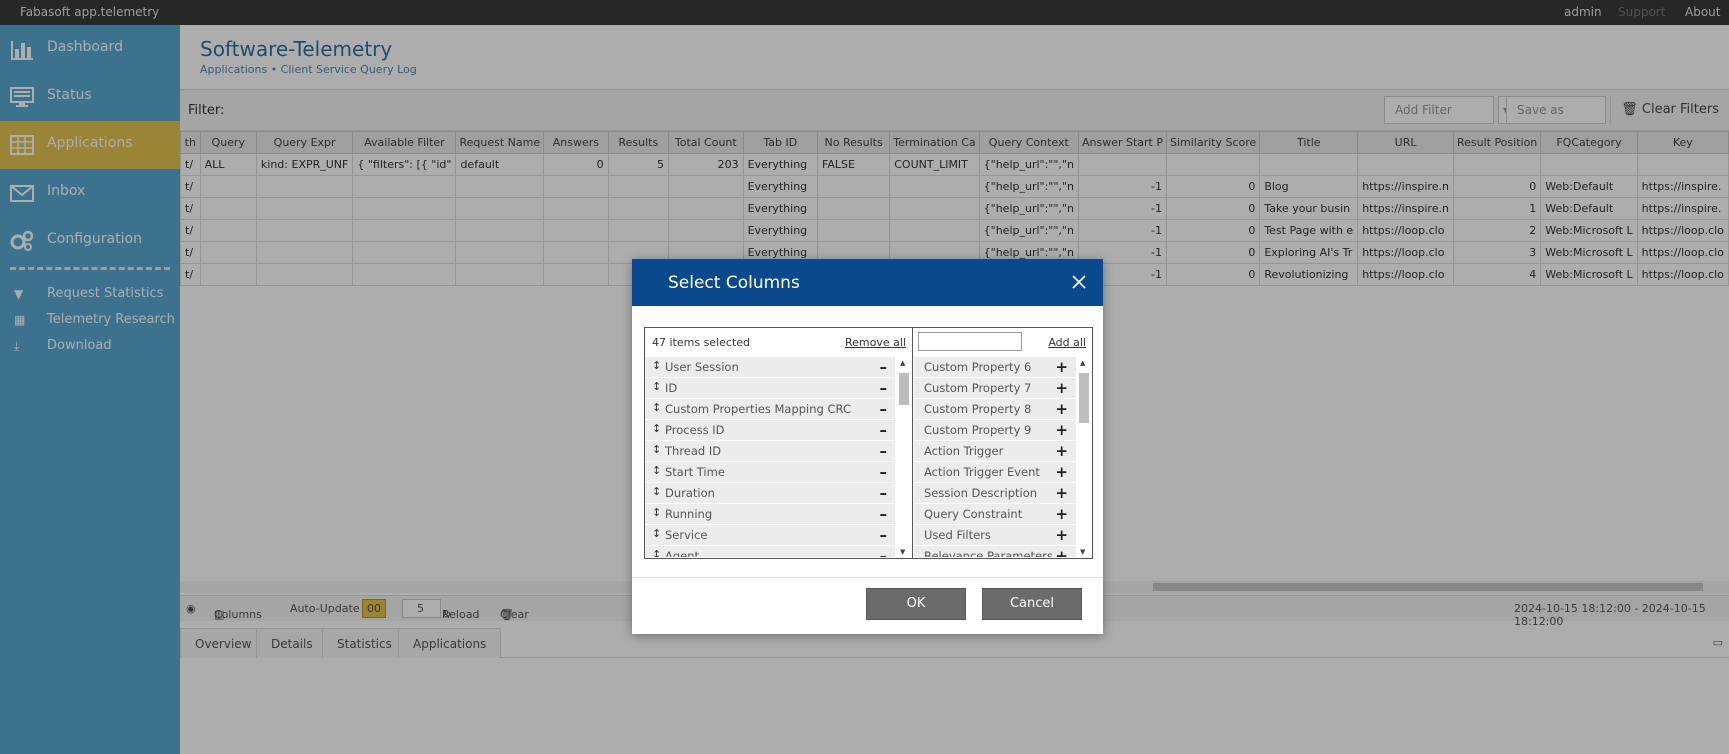  Describe the element at coordinates (916, 604) in the screenshot. I see `ok-button: OK` at that location.